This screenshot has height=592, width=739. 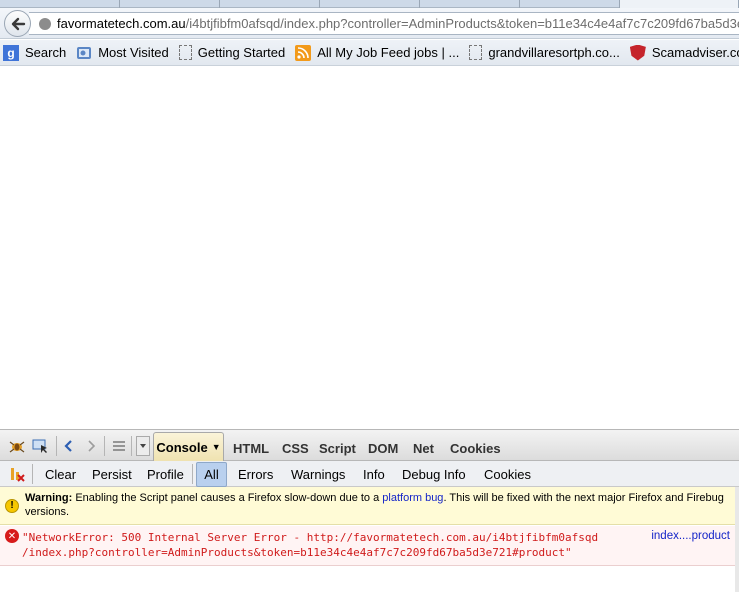 I want to click on chevron-left-icon, so click(x=69, y=446).